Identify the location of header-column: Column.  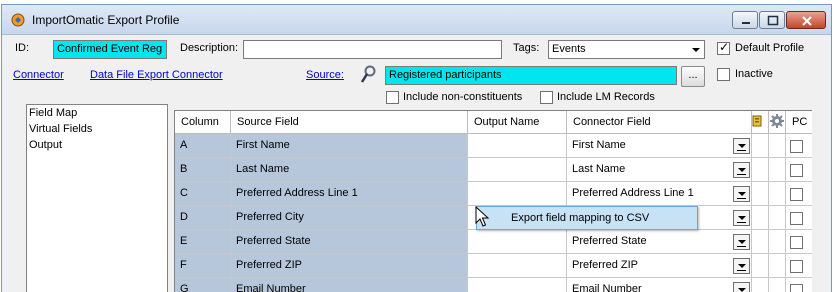
(203, 122).